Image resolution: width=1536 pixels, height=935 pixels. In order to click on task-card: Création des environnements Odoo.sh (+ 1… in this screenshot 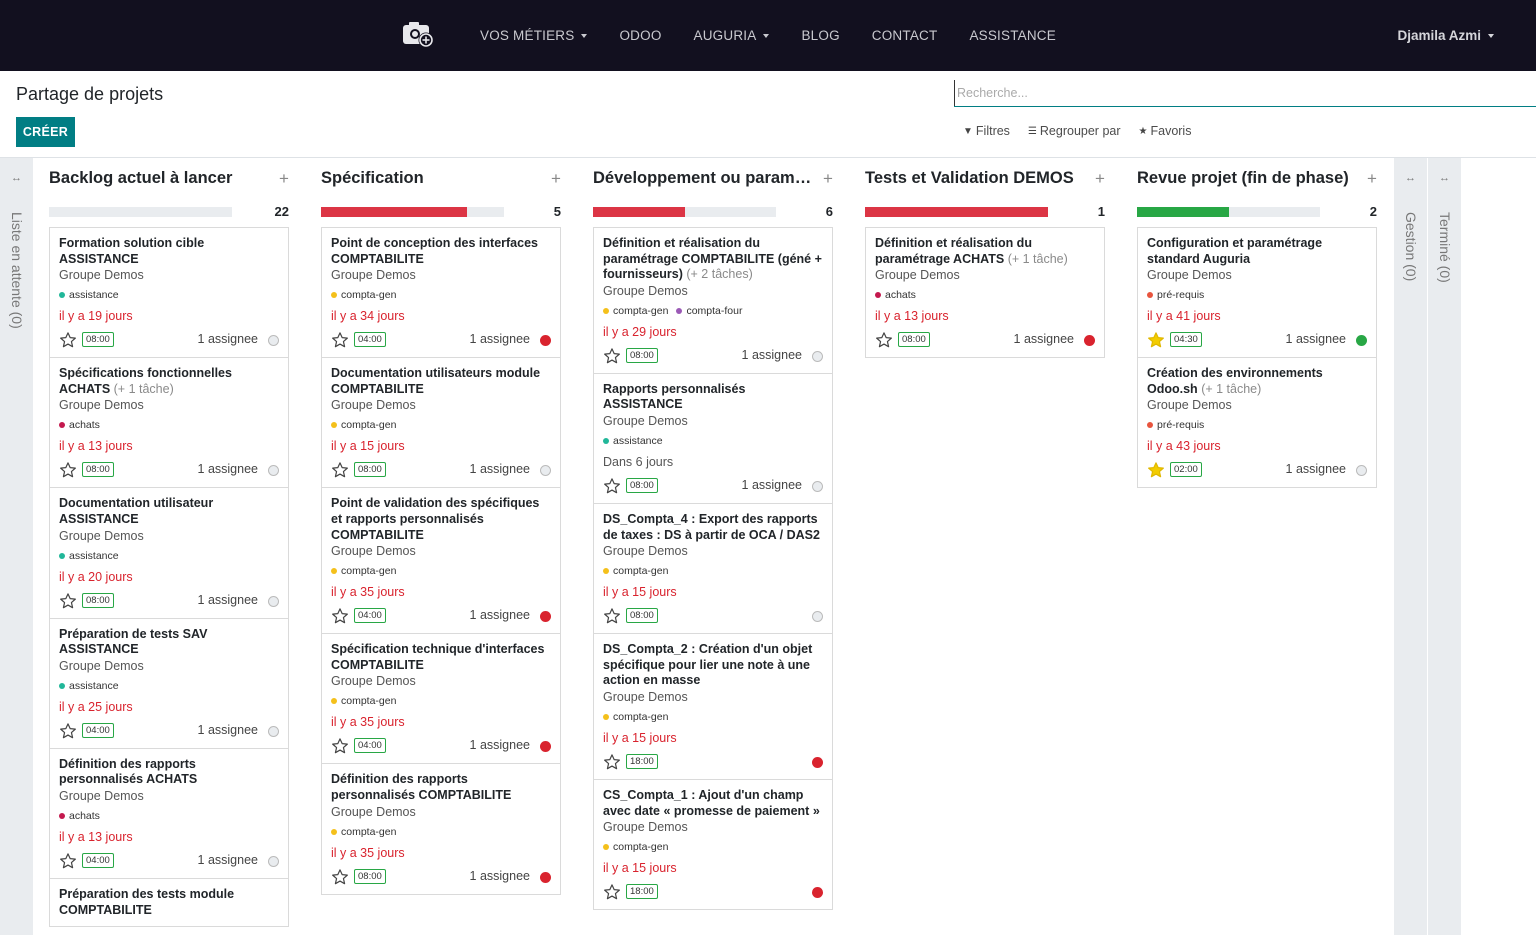, I will do `click(1257, 423)`.